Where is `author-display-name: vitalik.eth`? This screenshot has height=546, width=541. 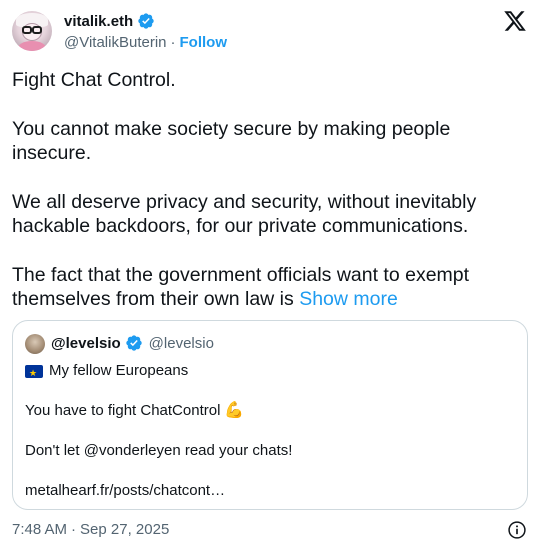
author-display-name: vitalik.eth is located at coordinates (98, 21).